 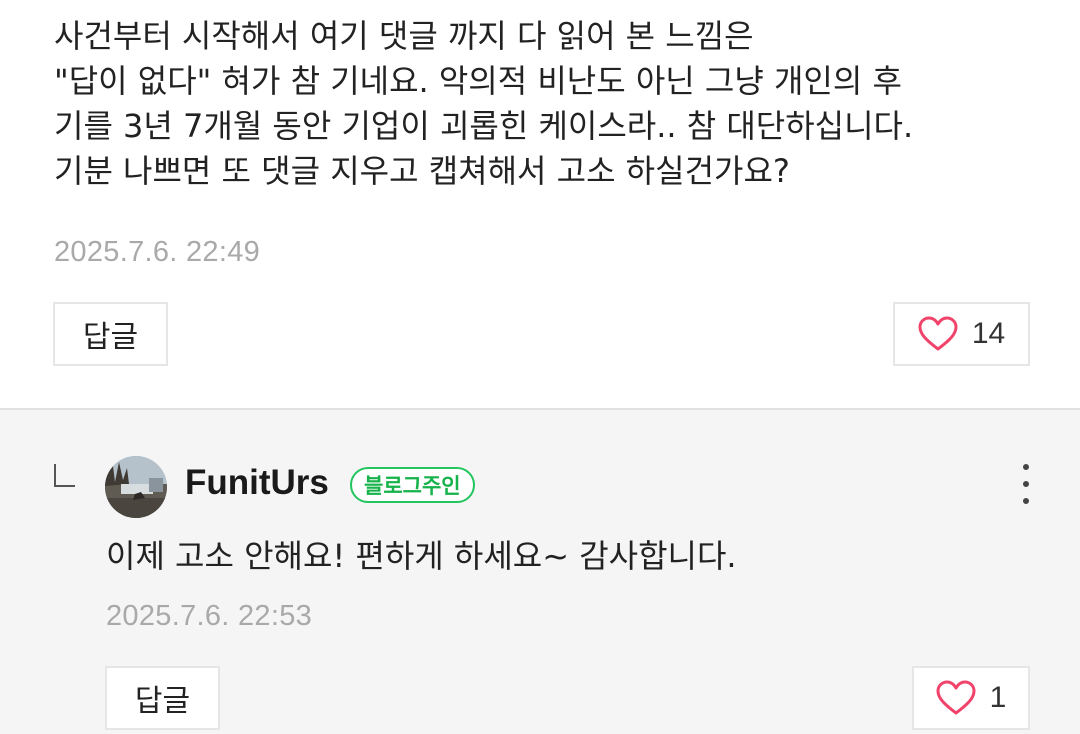 I want to click on comment-text-line: 기분 나쁘면 또 댓글 지우고 캡쳐해서 고소 하실건가요?, so click(x=422, y=171).